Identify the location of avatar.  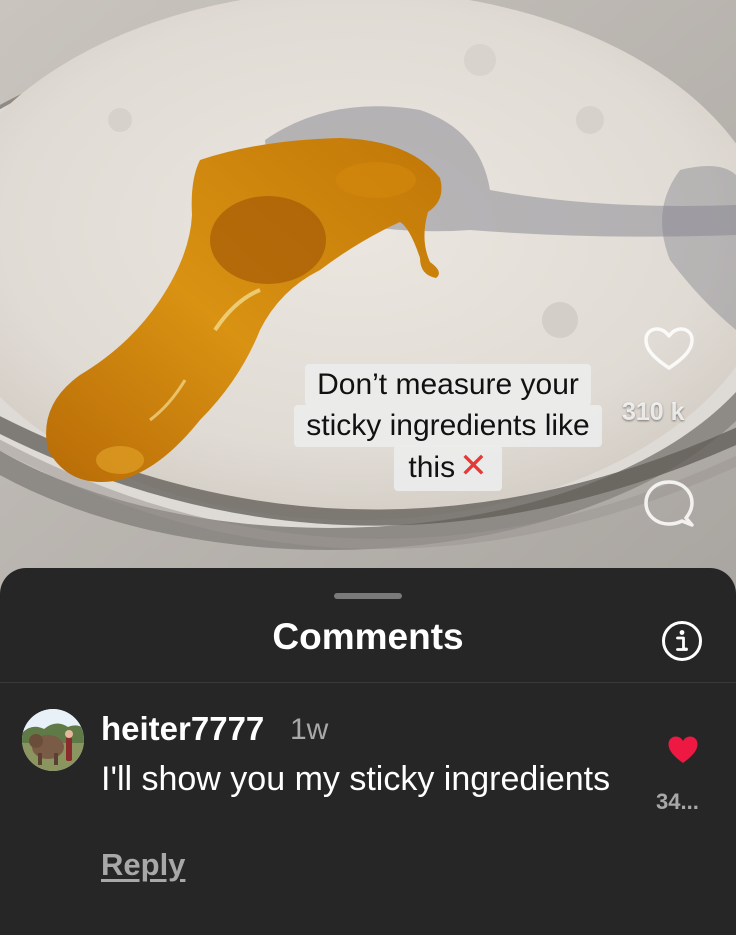
(53, 740).